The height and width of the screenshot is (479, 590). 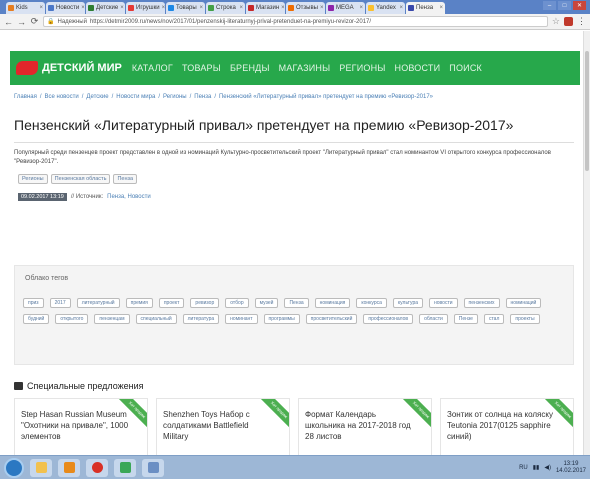 What do you see at coordinates (112, 319) in the screenshot?
I see `cloud-tag: пензенцам` at bounding box center [112, 319].